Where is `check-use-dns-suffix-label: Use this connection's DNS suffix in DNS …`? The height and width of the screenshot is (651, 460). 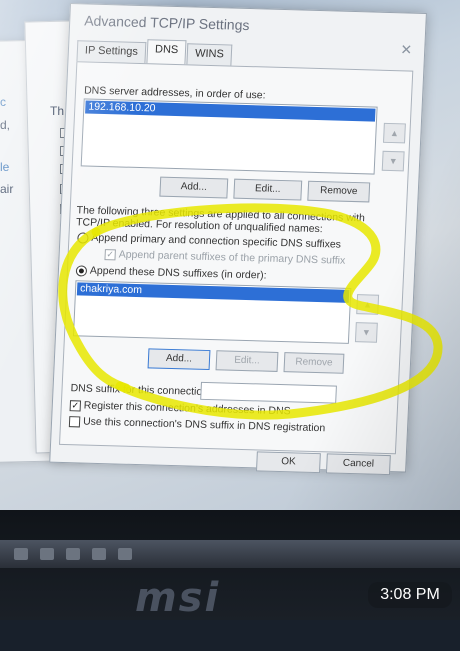 check-use-dns-suffix-label: Use this connection's DNS suffix in DNS … is located at coordinates (204, 425).